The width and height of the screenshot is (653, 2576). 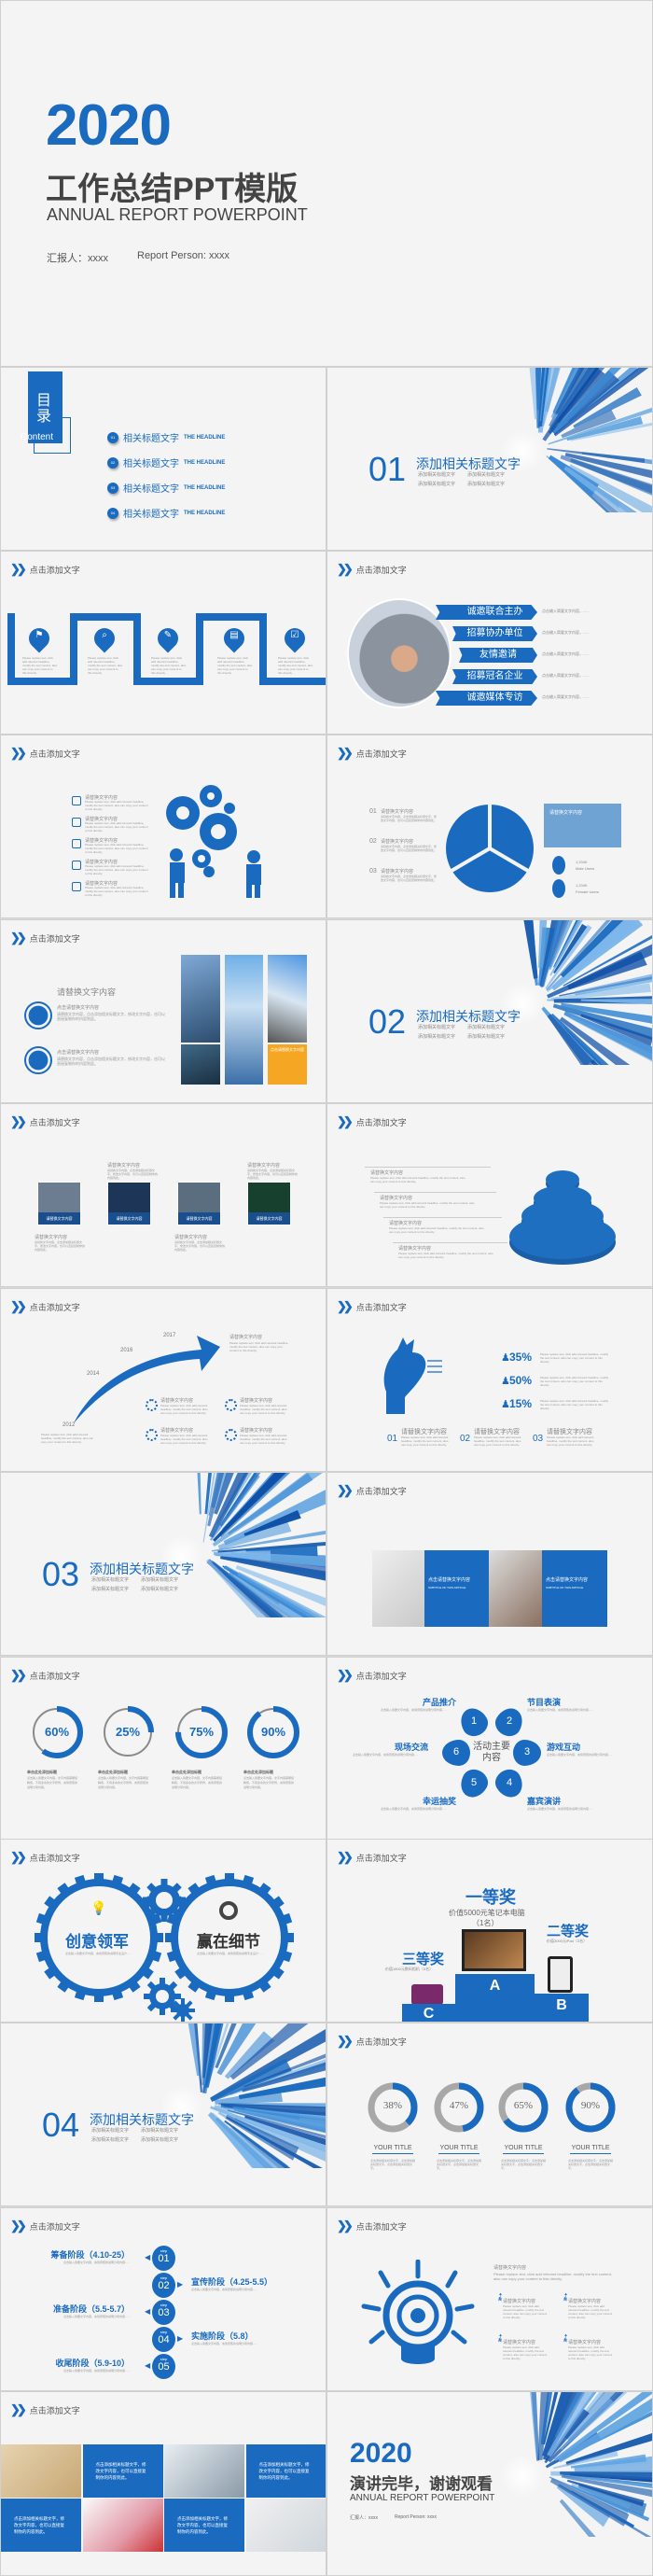 What do you see at coordinates (509, 1782) in the screenshot?
I see `petal-number: 4` at bounding box center [509, 1782].